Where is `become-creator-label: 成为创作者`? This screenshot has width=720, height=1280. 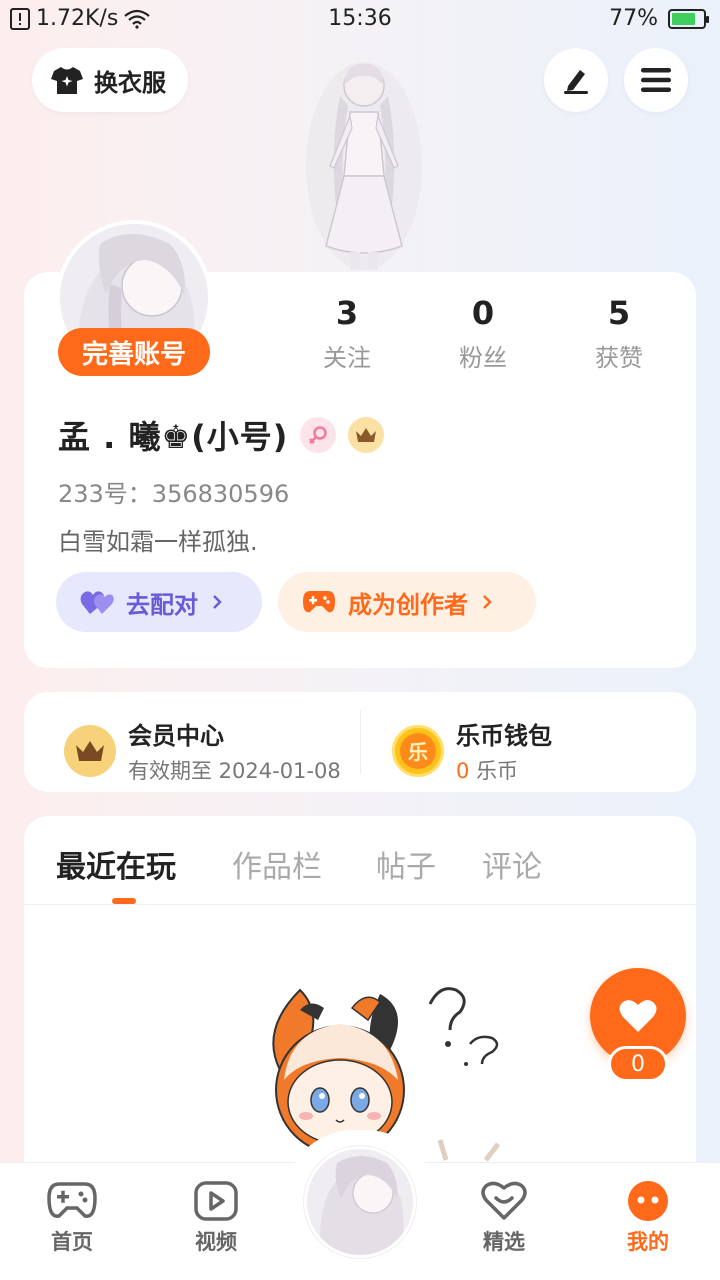
become-creator-label: 成为创作者 is located at coordinates (408, 604).